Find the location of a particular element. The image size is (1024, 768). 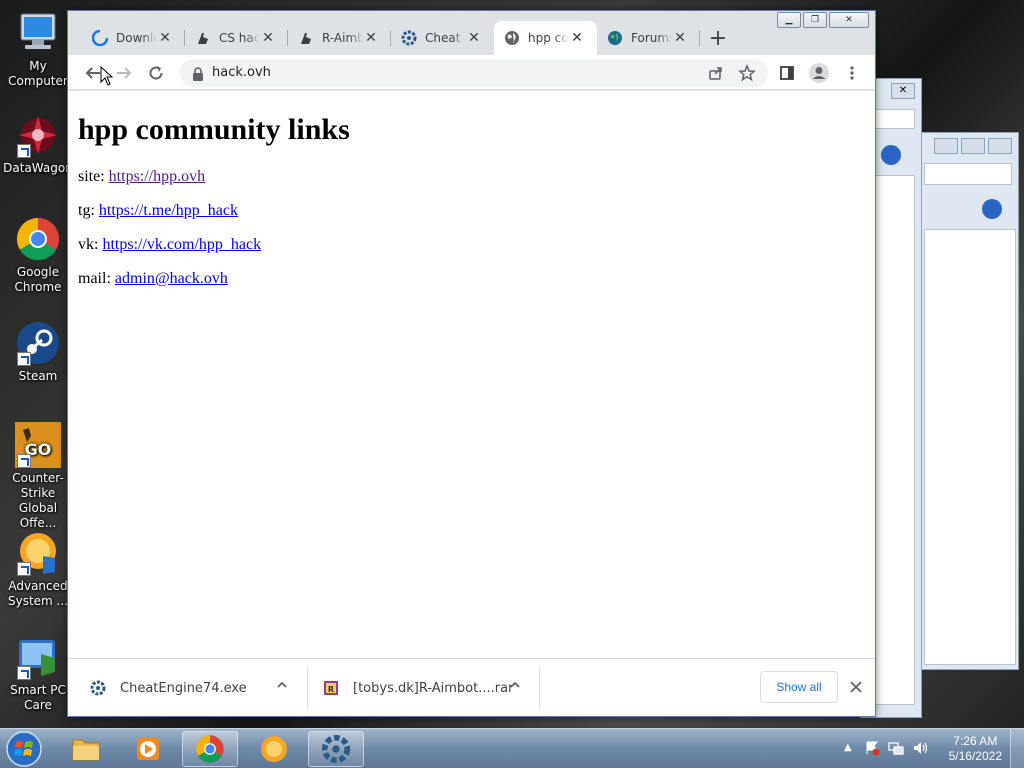

tab-title: R-Aimbot is located at coordinates (342, 38).